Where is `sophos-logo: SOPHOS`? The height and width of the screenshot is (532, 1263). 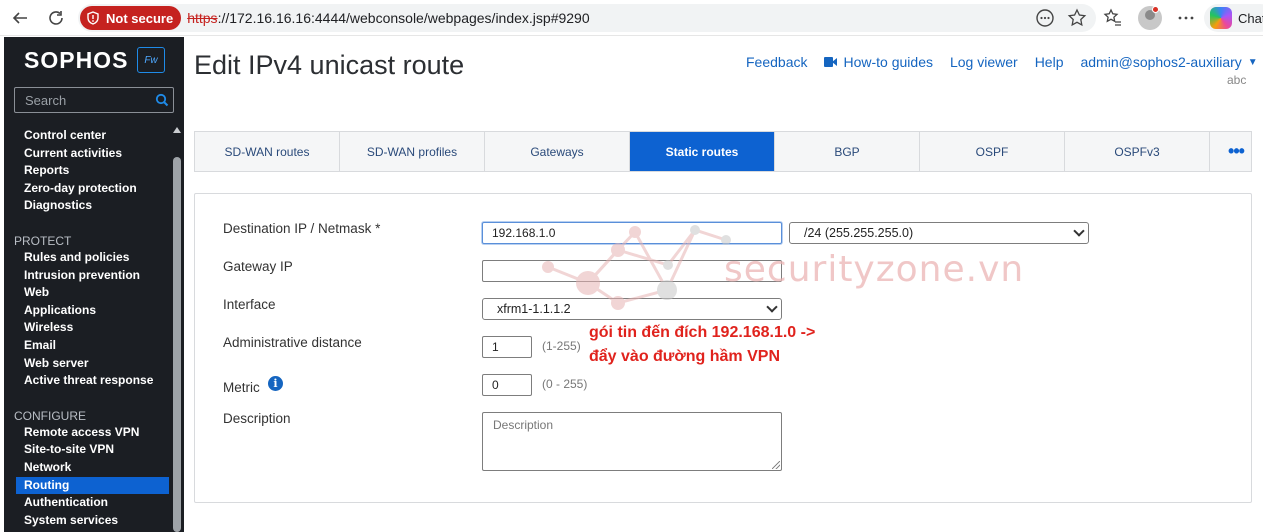
sophos-logo: SOPHOS is located at coordinates (76, 60).